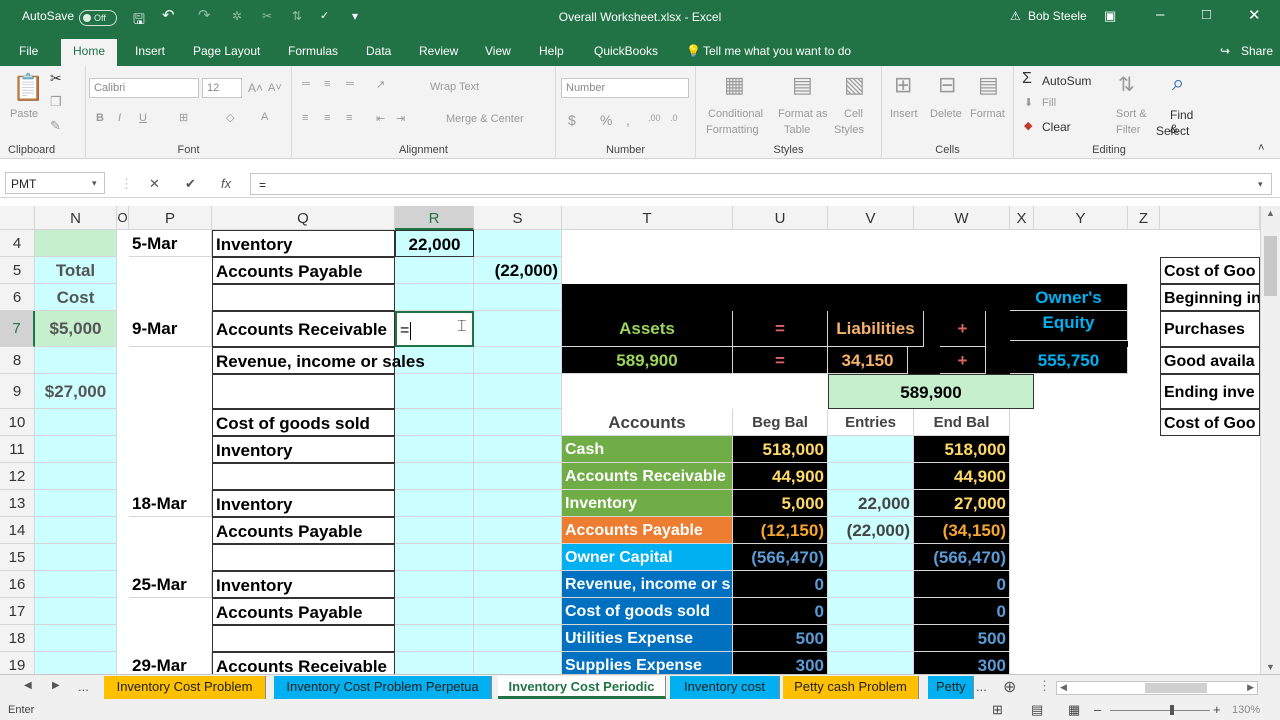 The height and width of the screenshot is (720, 1280). Describe the element at coordinates (1022, 218) in the screenshot. I see `column-header-x: X` at that location.